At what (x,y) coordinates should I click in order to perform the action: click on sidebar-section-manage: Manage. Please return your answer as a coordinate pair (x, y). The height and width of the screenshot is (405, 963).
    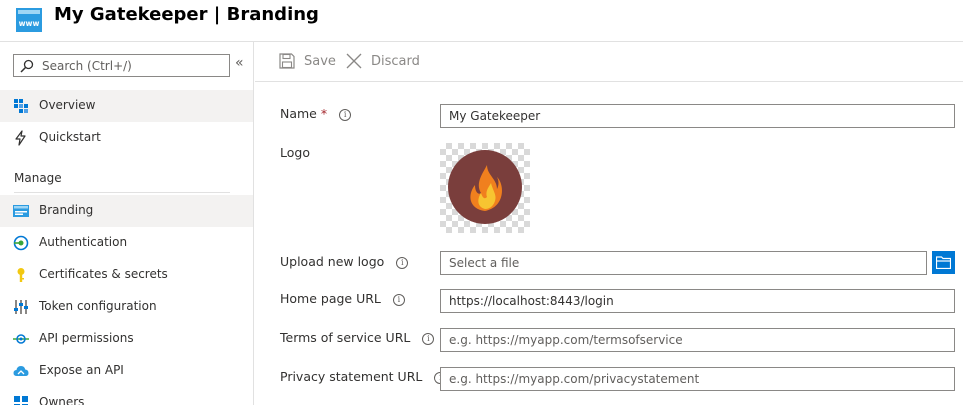
    Looking at the image, I should click on (38, 178).